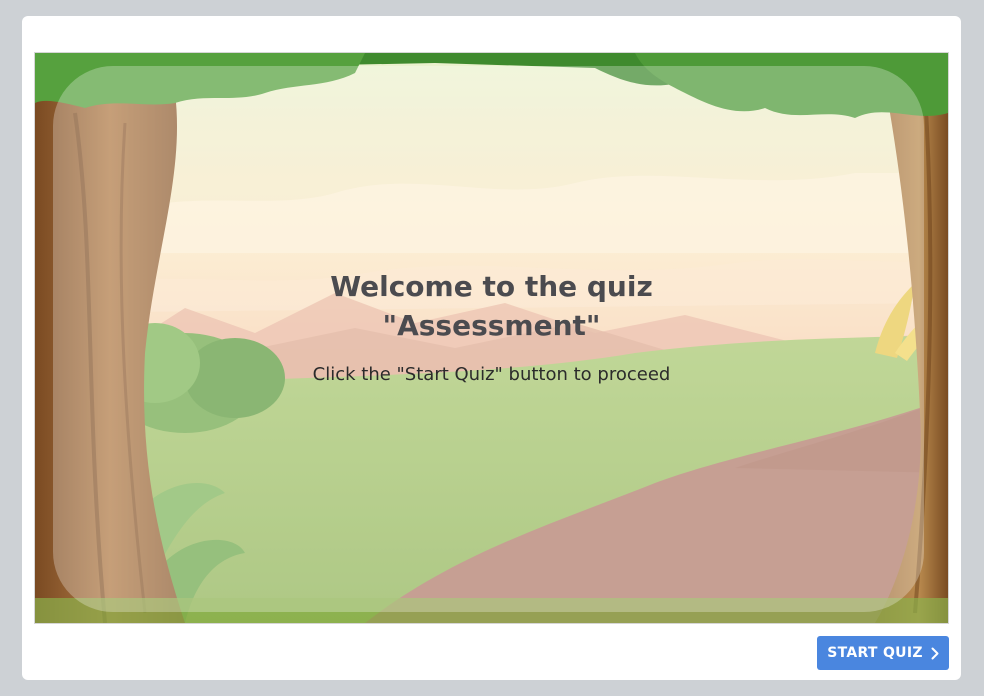  What do you see at coordinates (935, 653) in the screenshot?
I see `chevron-right-icon` at bounding box center [935, 653].